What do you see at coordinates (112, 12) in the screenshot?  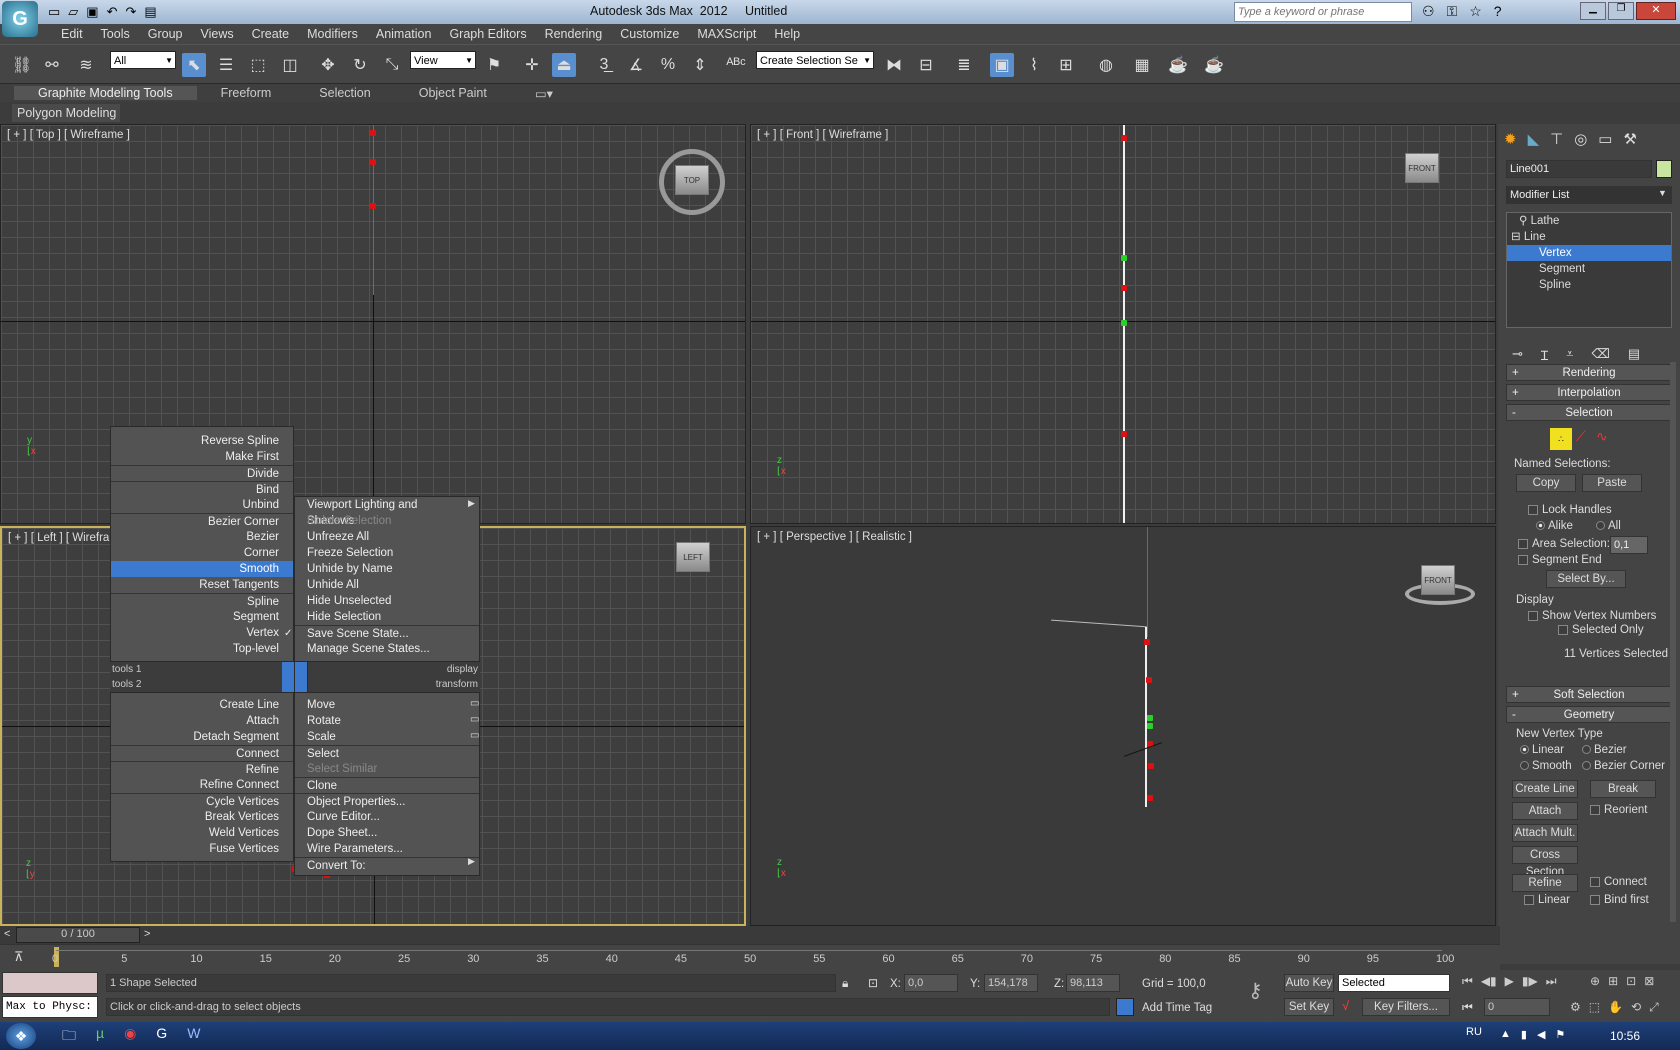 I see `undo-icon: ↶` at bounding box center [112, 12].